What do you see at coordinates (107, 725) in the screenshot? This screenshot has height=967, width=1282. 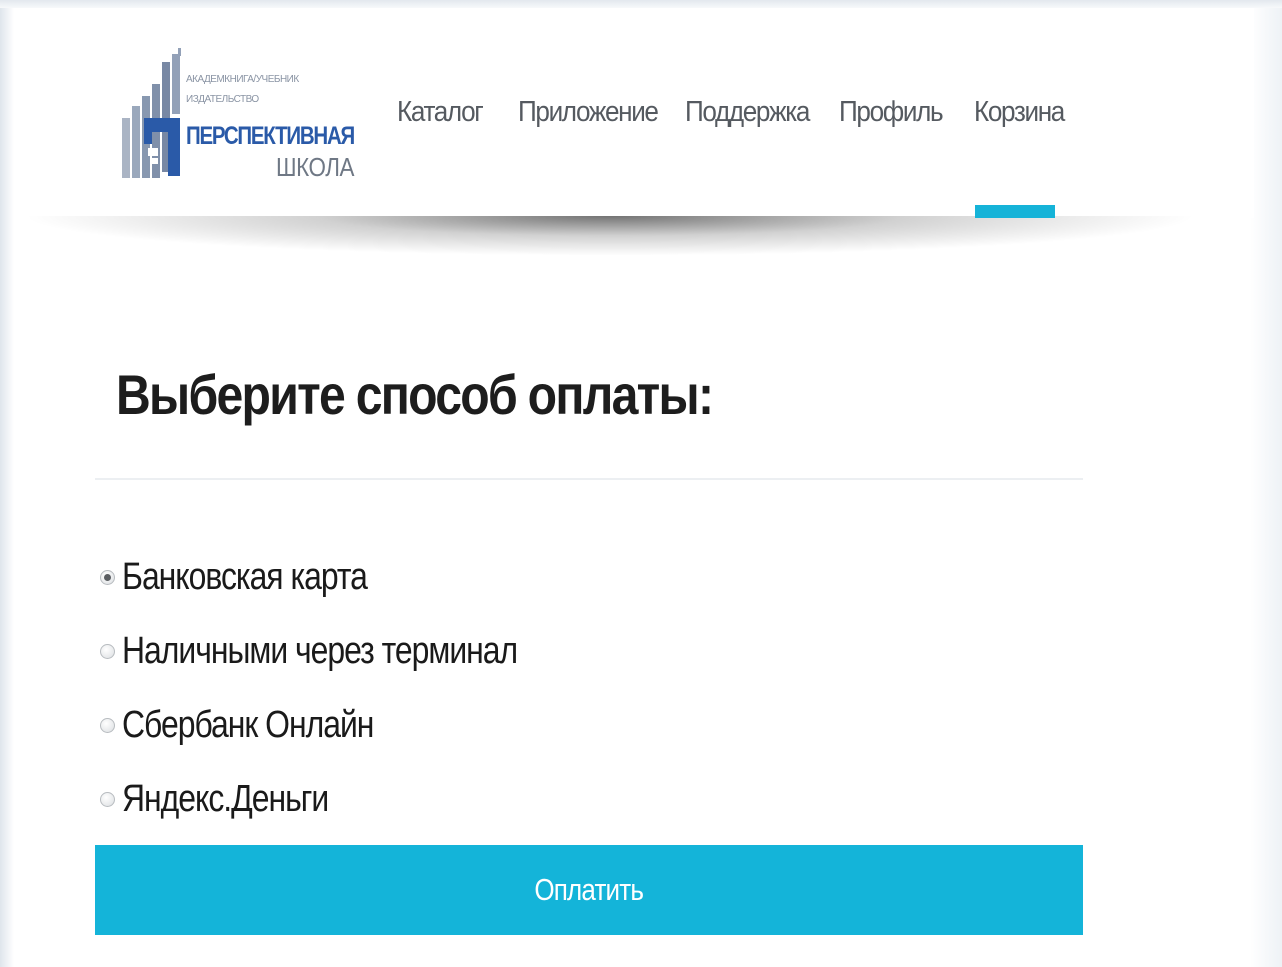 I see `radio-sberbank-online` at bounding box center [107, 725].